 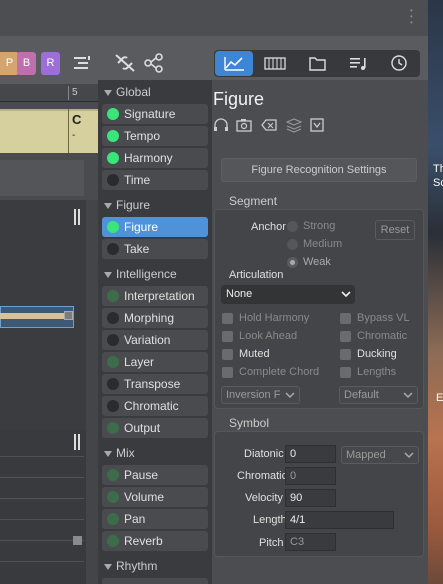 I want to click on muted-label: Muted, so click(x=254, y=354).